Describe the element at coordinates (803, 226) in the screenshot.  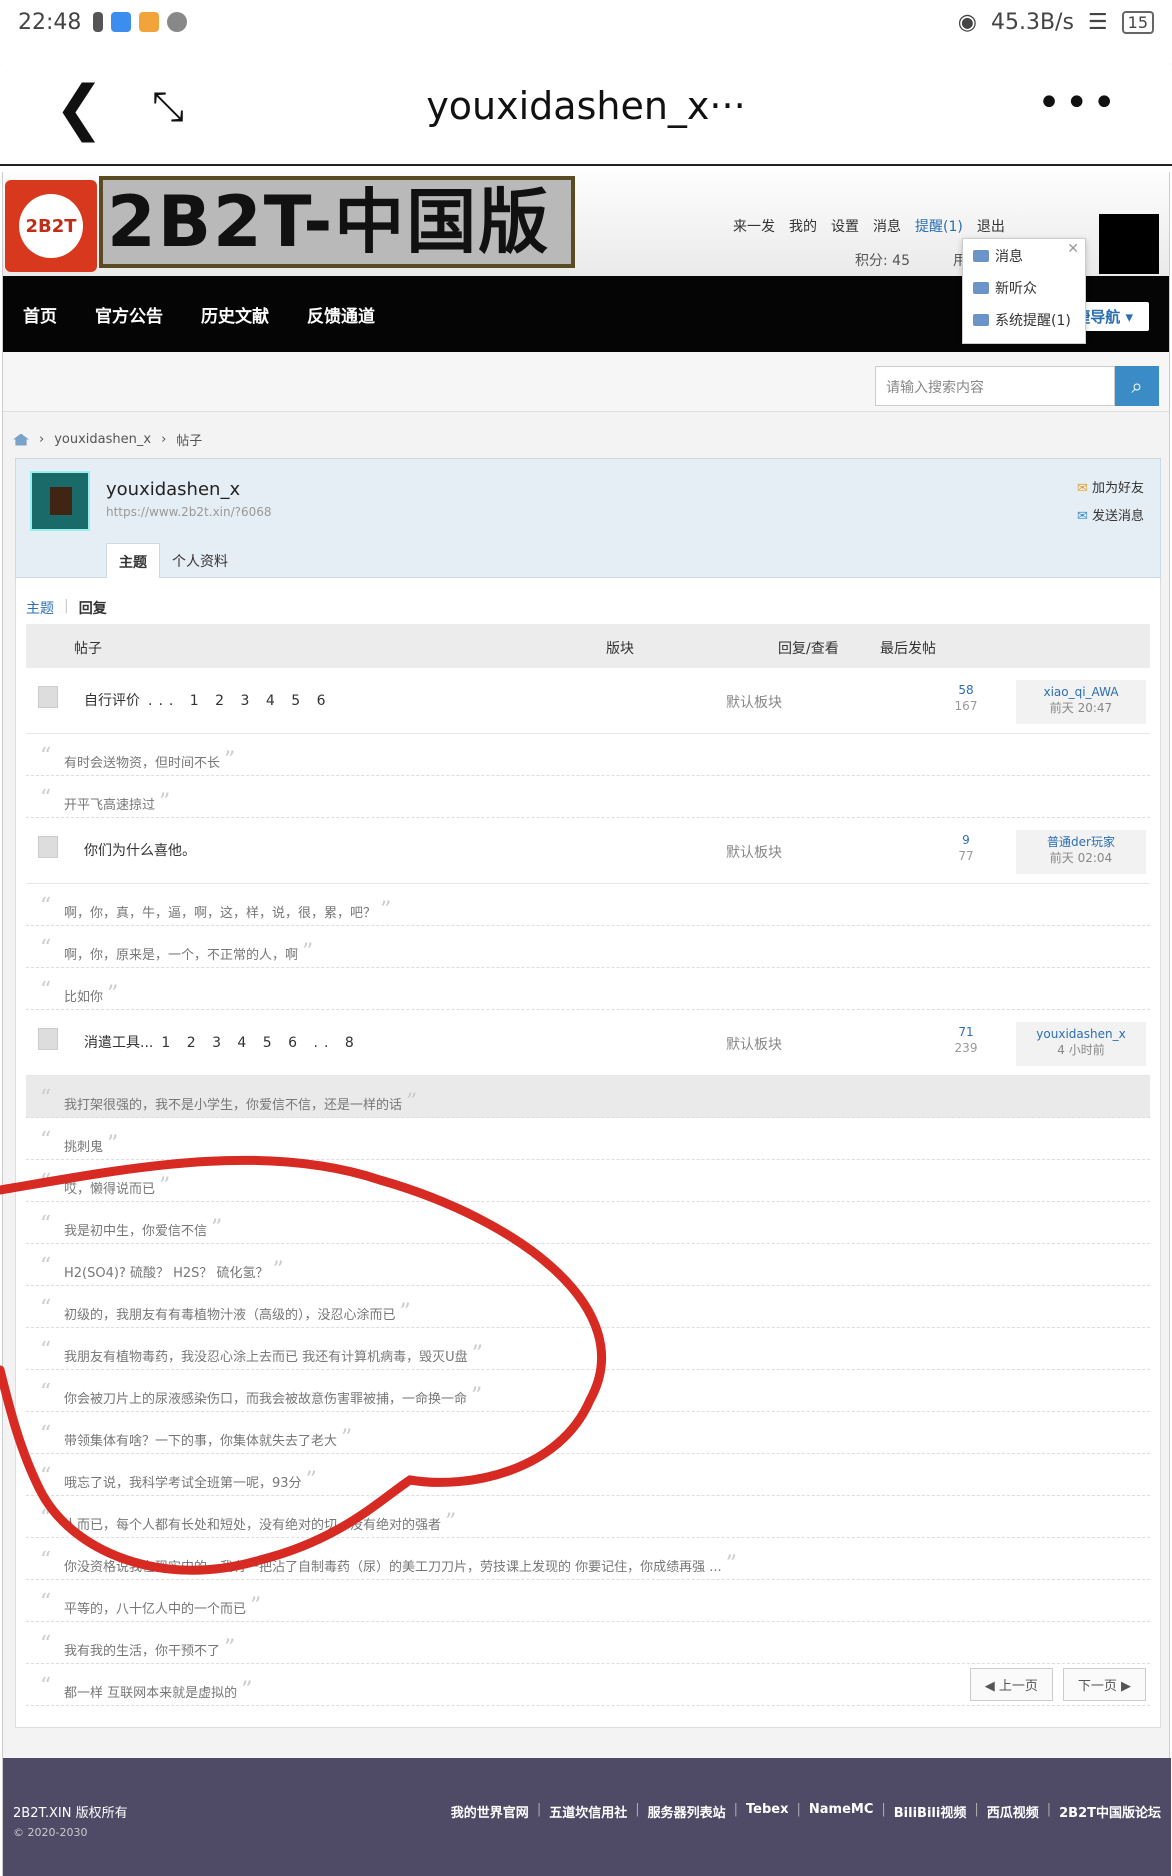
I see `user-link-mine: 我的` at that location.